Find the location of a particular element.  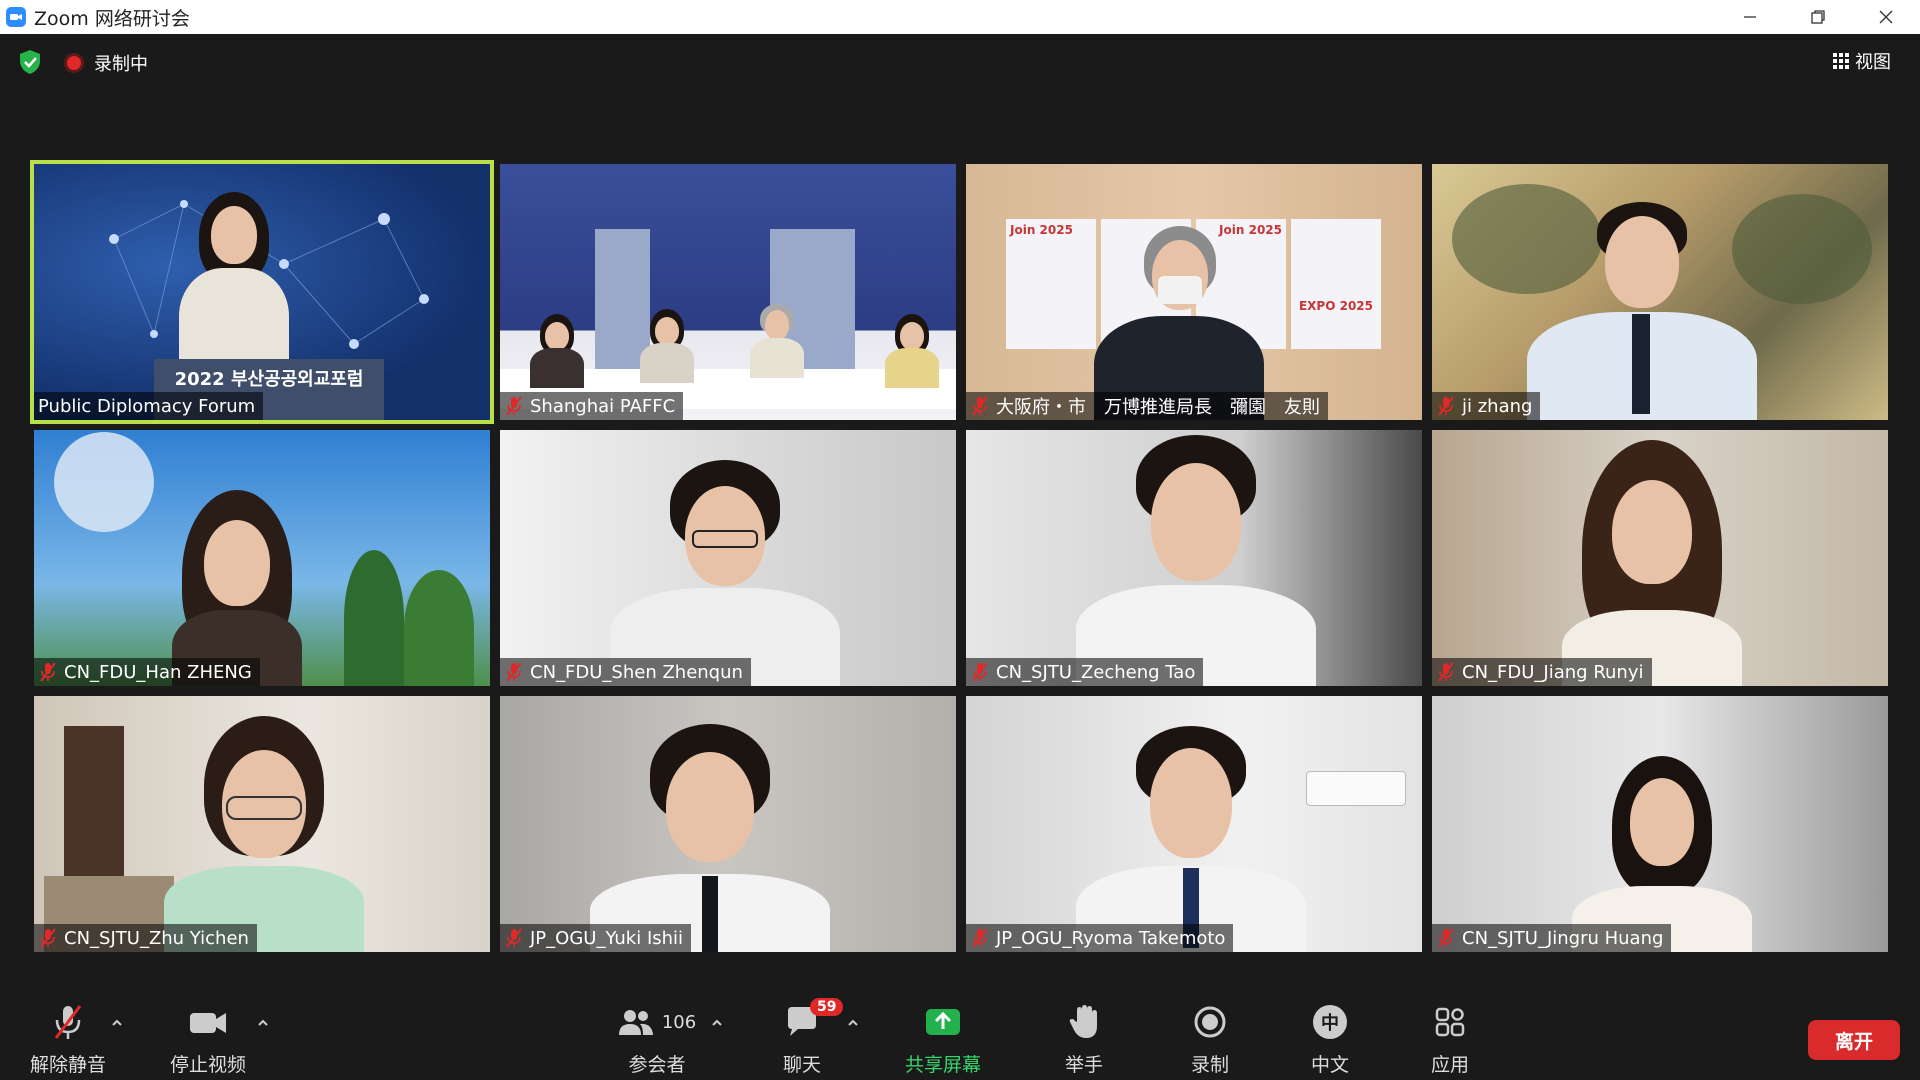

participant-name-tag: CN_SJTU_Zecheng Tao is located at coordinates (1085, 672).